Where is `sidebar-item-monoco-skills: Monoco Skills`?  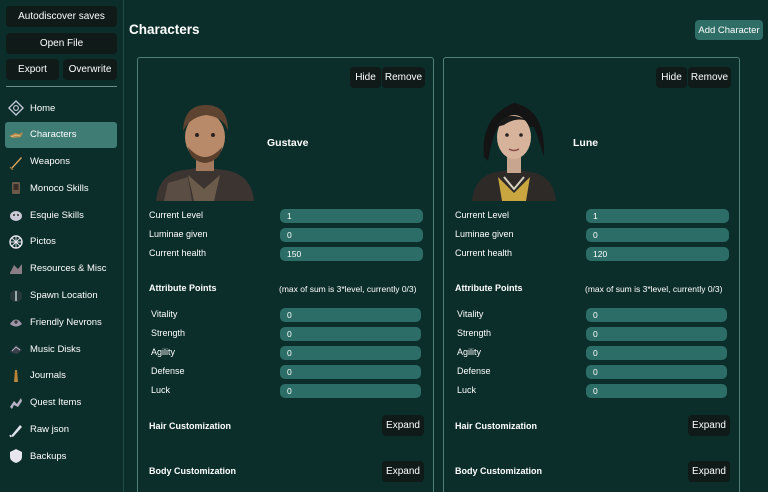
sidebar-item-monoco-skills: Monoco Skills is located at coordinates (61, 188).